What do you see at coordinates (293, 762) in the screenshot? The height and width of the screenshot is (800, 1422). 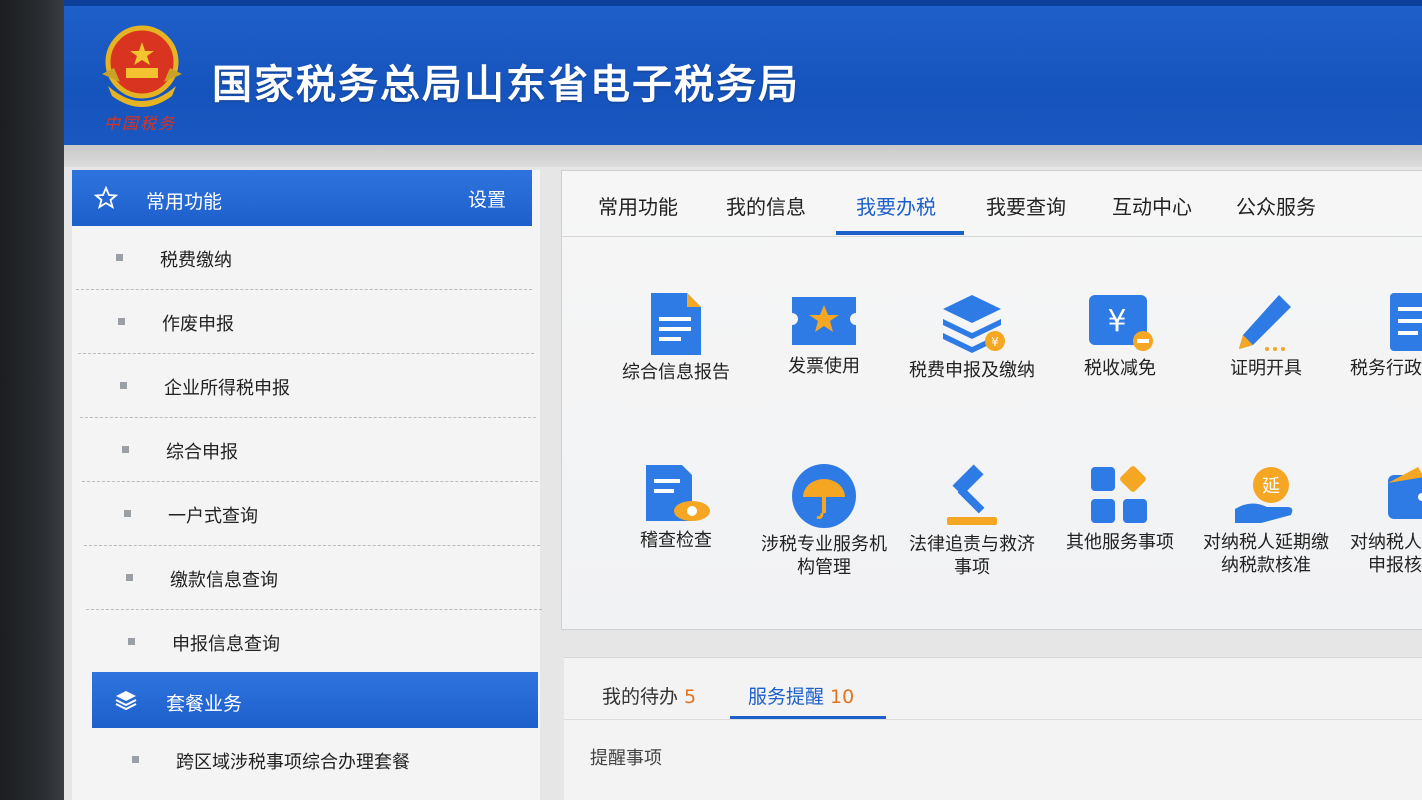 I see `sidebar-item-label: 跨区域涉税事项综合办理套餐` at bounding box center [293, 762].